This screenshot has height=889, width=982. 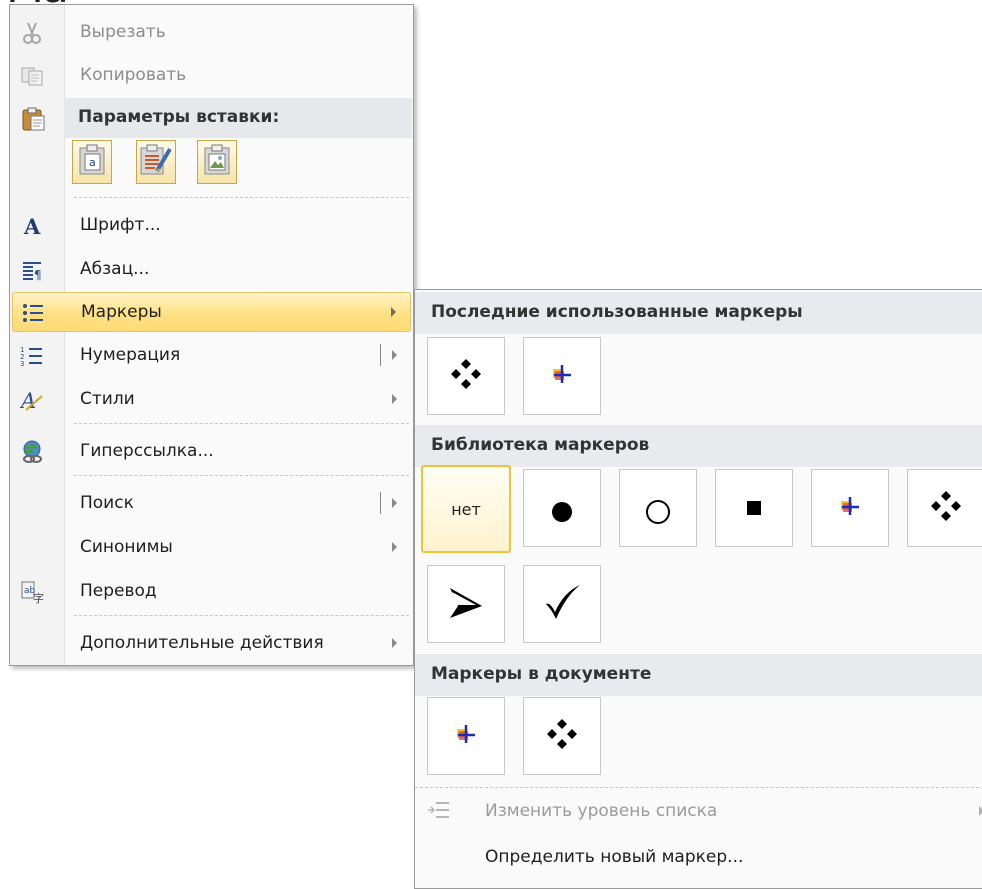 I want to click on bullet-checkmark-tile, so click(x=562, y=604).